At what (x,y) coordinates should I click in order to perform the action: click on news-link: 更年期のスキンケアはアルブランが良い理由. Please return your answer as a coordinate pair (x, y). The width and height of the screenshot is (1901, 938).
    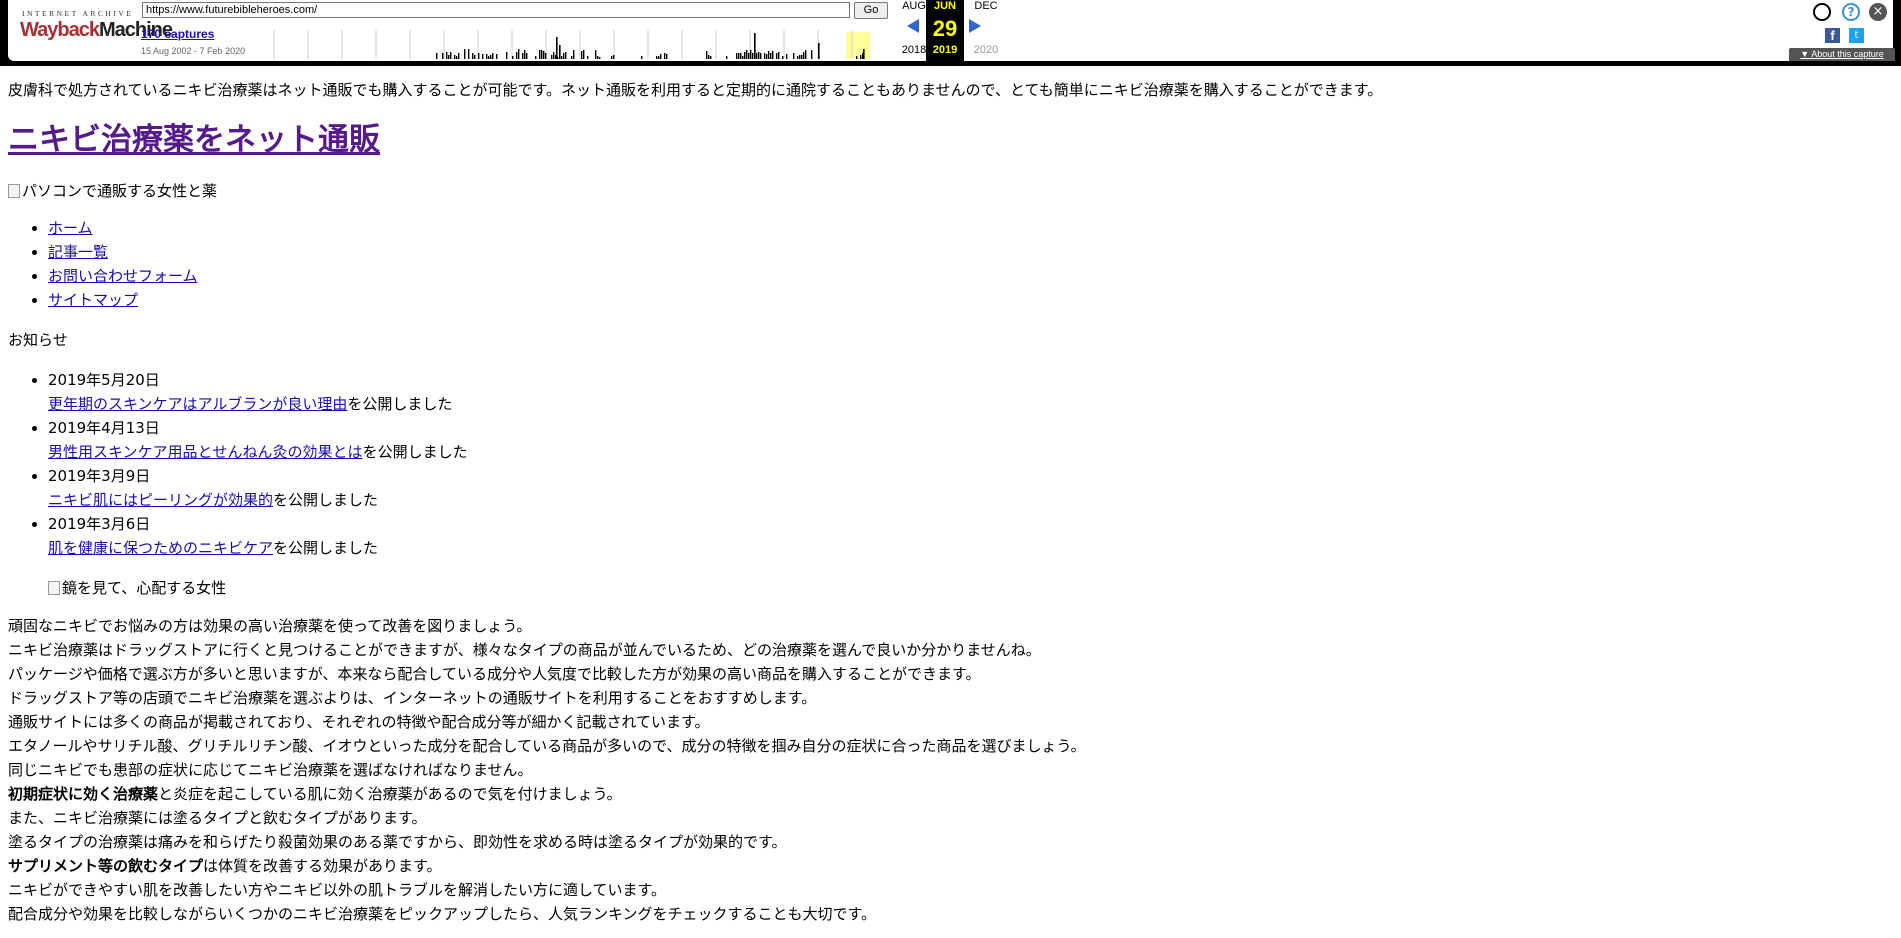
    Looking at the image, I should click on (197, 404).